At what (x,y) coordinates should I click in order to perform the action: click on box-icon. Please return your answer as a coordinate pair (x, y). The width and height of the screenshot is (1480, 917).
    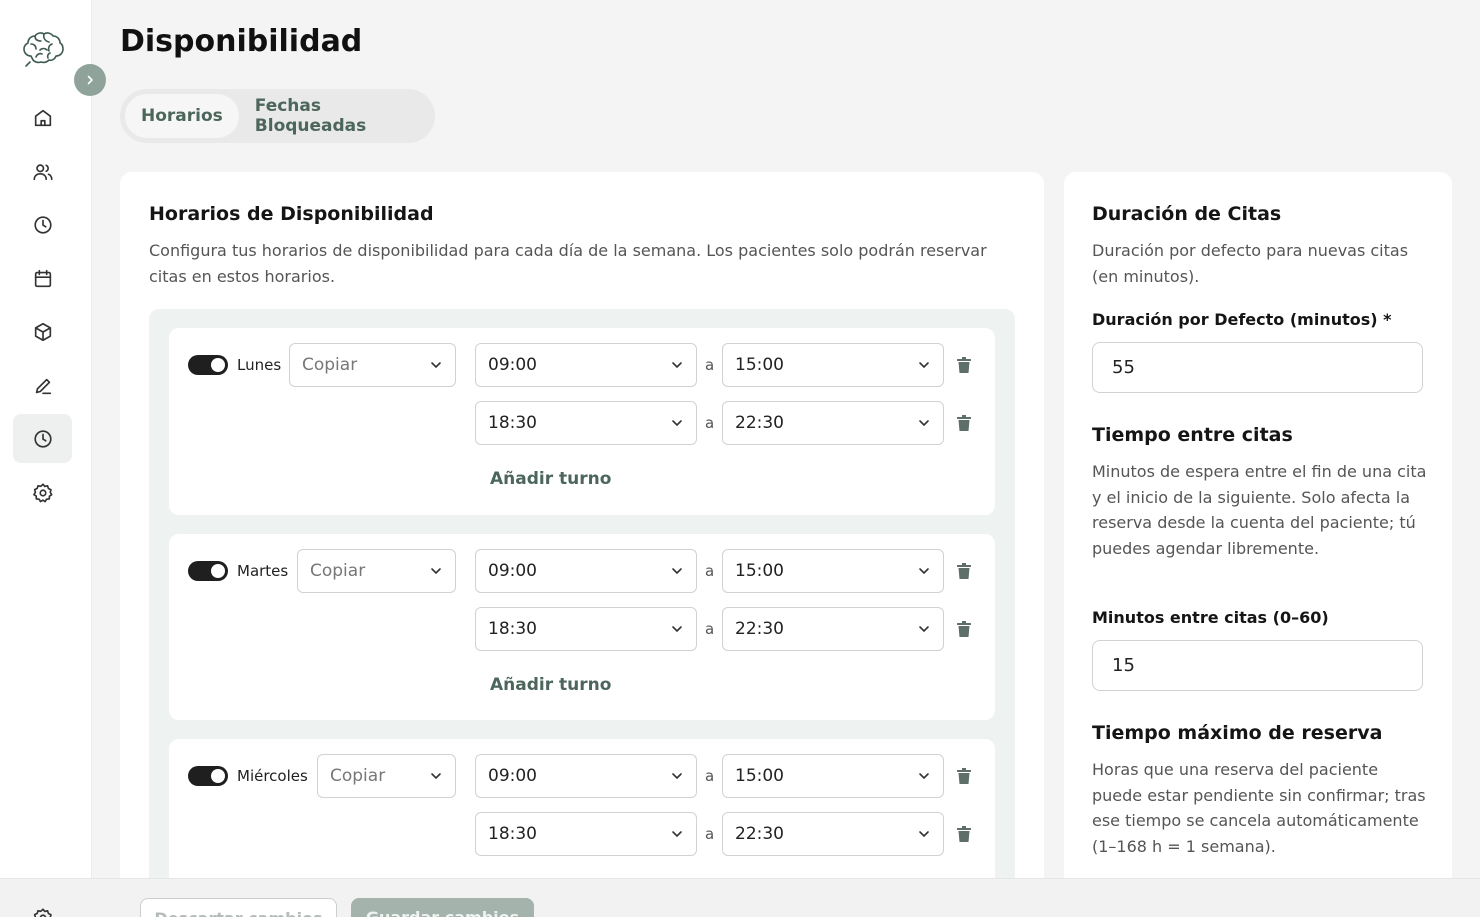
    Looking at the image, I should click on (42, 331).